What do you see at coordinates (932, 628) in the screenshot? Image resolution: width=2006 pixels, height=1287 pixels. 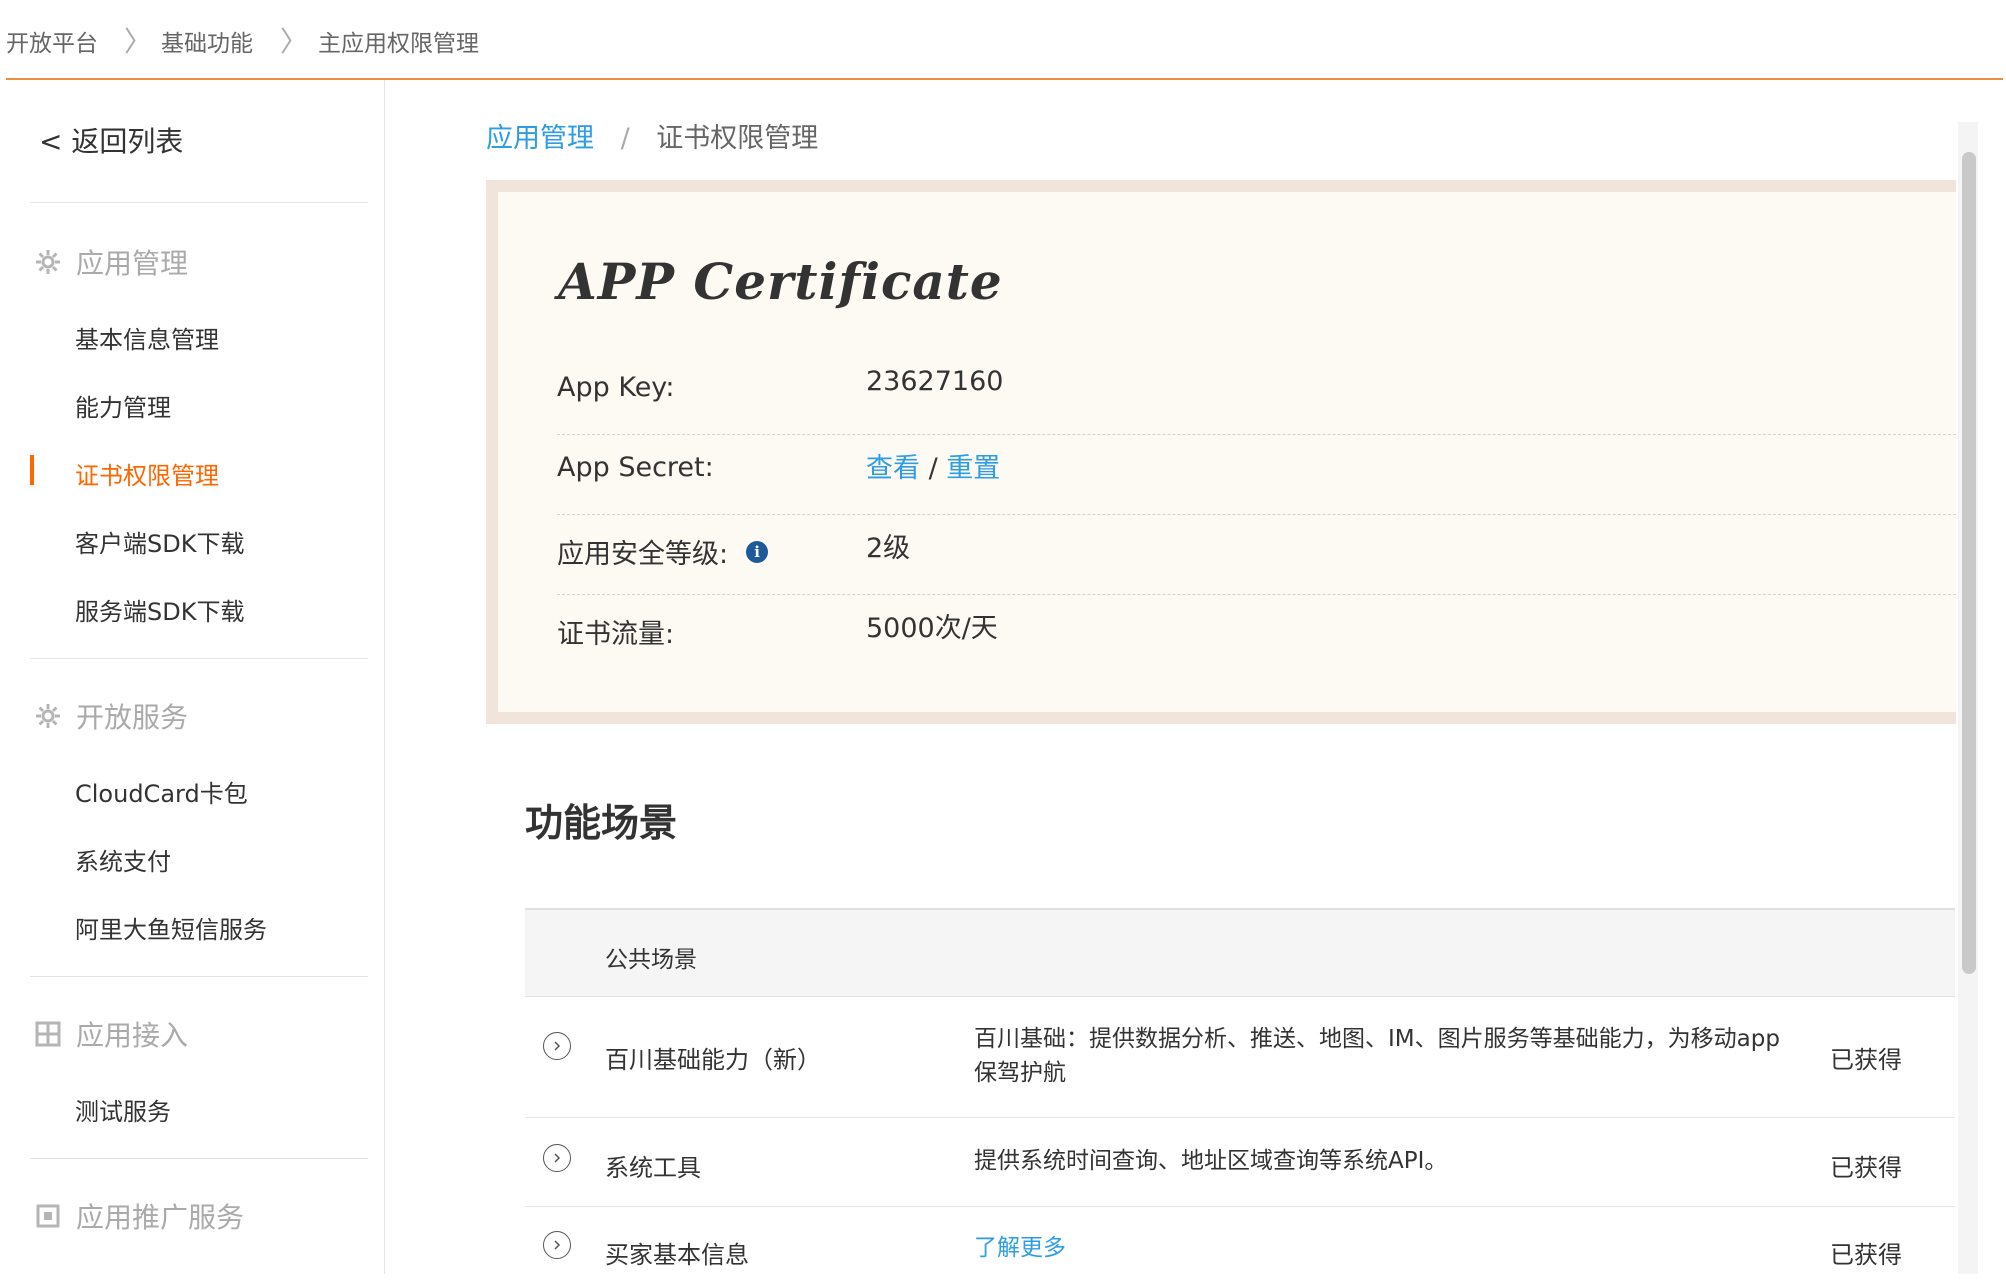 I see `cert-traffic-value: 5000次/天` at bounding box center [932, 628].